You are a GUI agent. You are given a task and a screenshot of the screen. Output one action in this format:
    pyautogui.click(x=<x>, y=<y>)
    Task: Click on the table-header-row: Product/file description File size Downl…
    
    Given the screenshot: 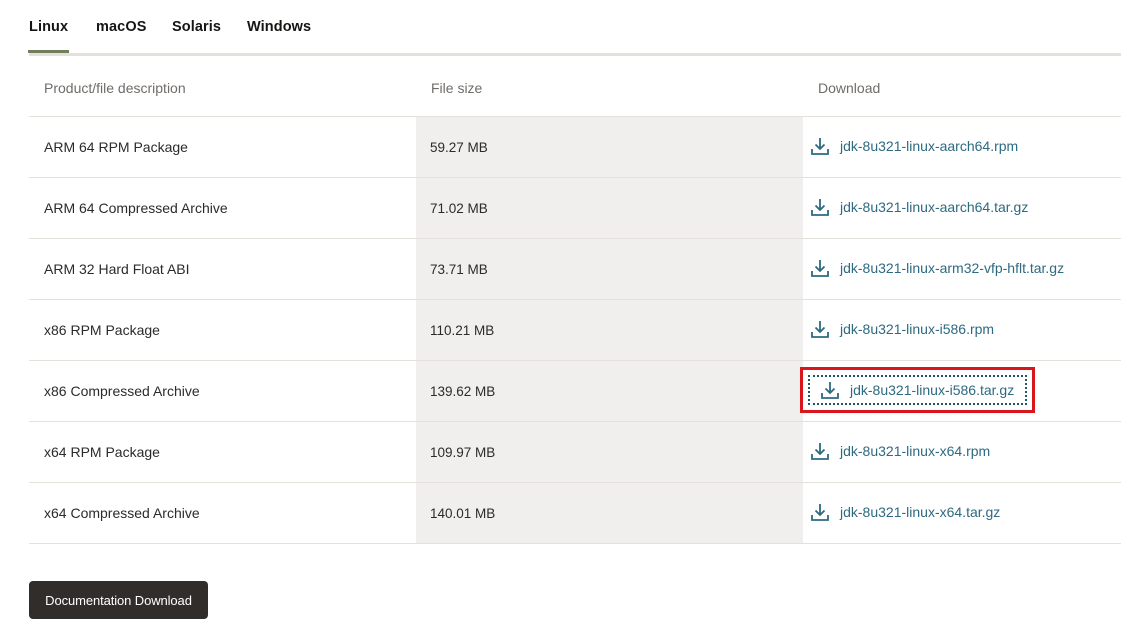 What is the action you would take?
    pyautogui.click(x=575, y=88)
    